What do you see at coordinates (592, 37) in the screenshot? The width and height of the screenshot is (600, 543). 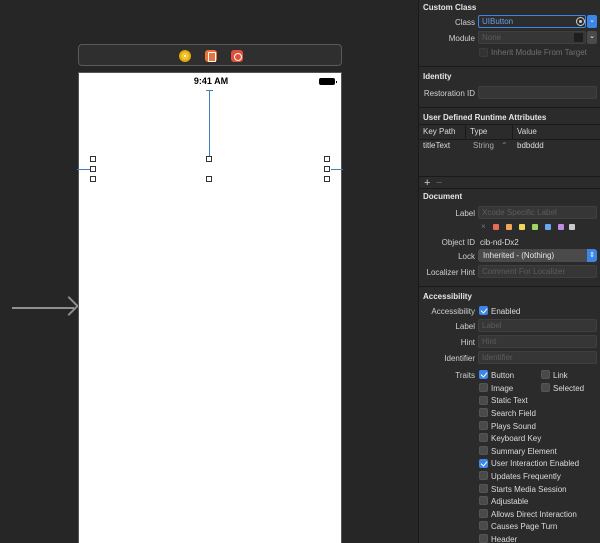 I see `module-dropdown-button: ⌄` at bounding box center [592, 37].